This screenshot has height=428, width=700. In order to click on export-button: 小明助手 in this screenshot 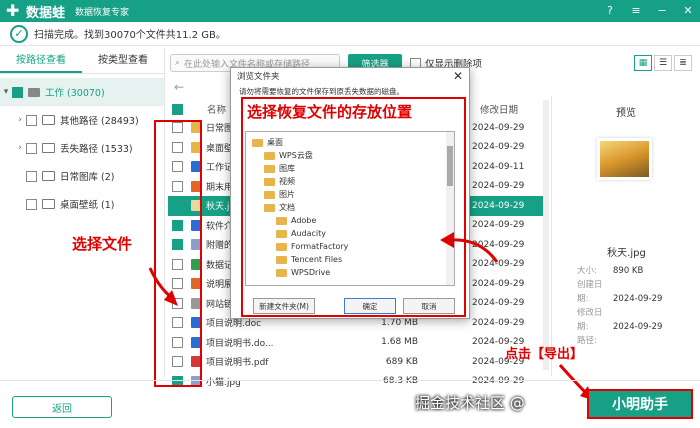, I will do `click(640, 404)`.